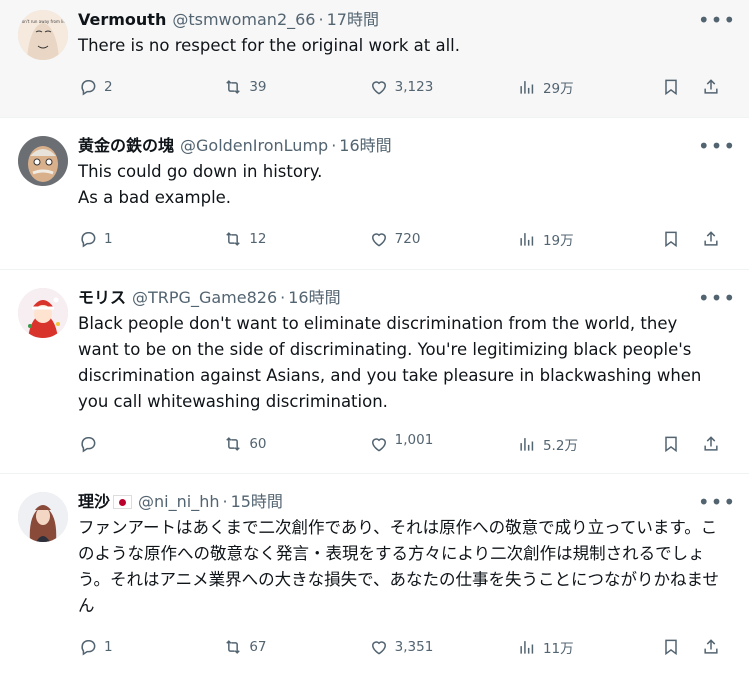  What do you see at coordinates (126, 146) in the screenshot?
I see `display-name: 黄金の鉄の塊` at bounding box center [126, 146].